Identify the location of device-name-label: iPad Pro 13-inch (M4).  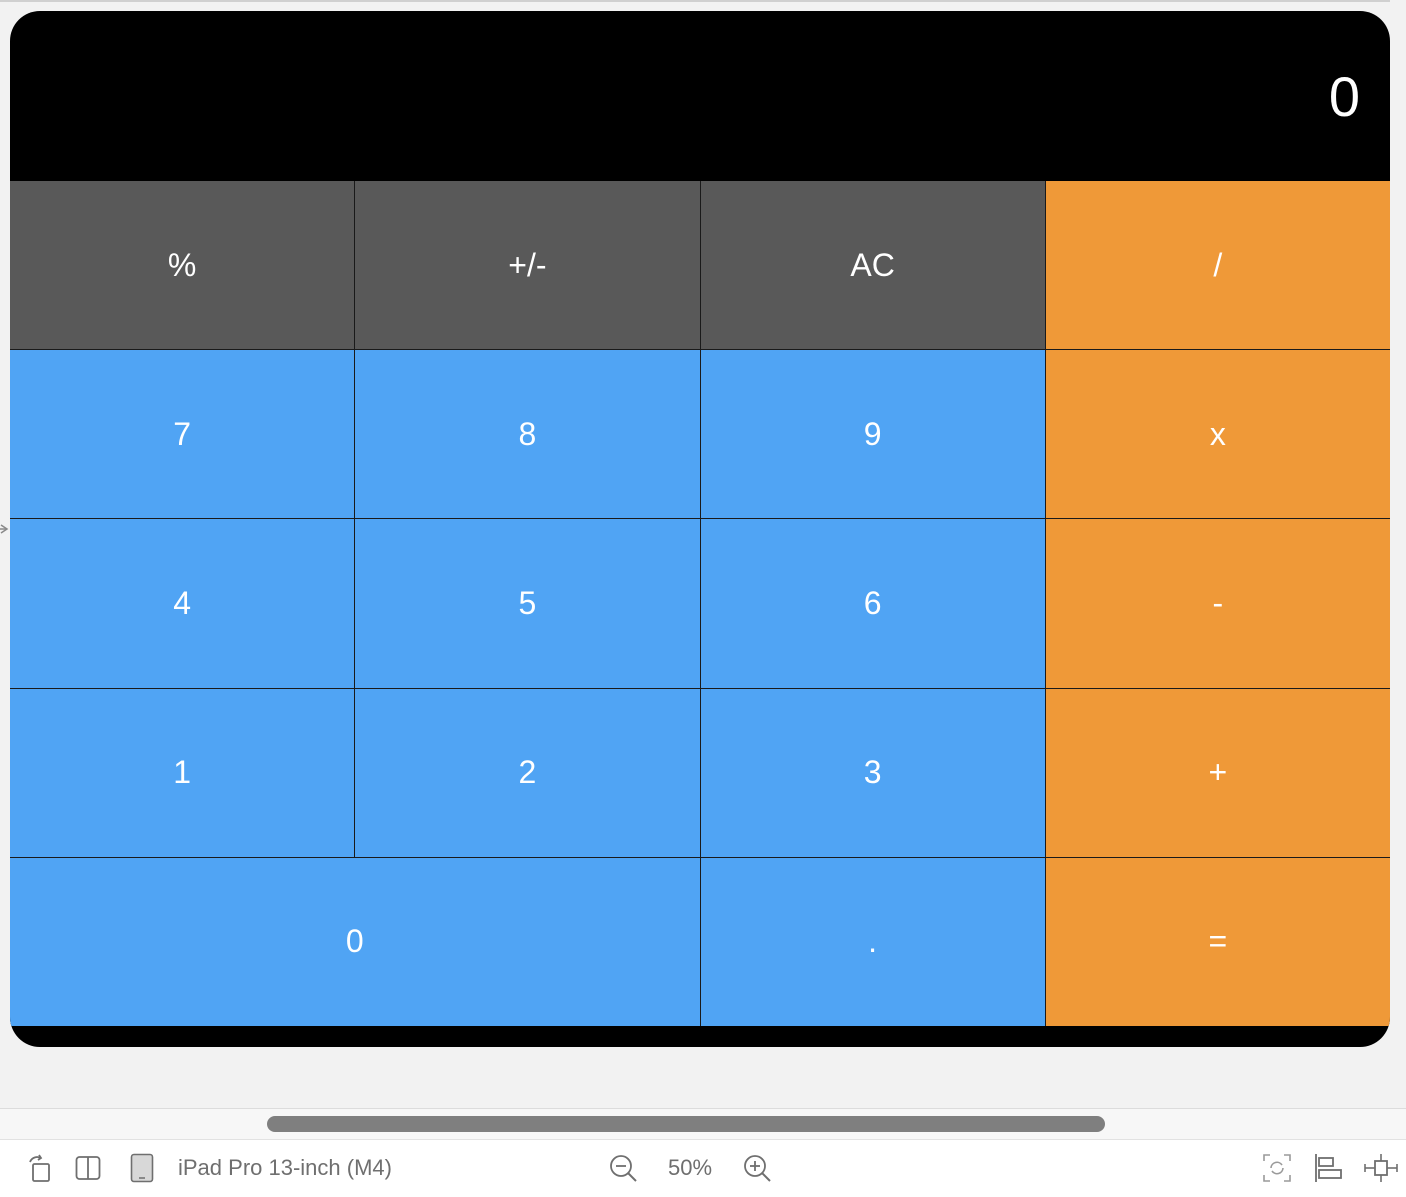
(285, 1168).